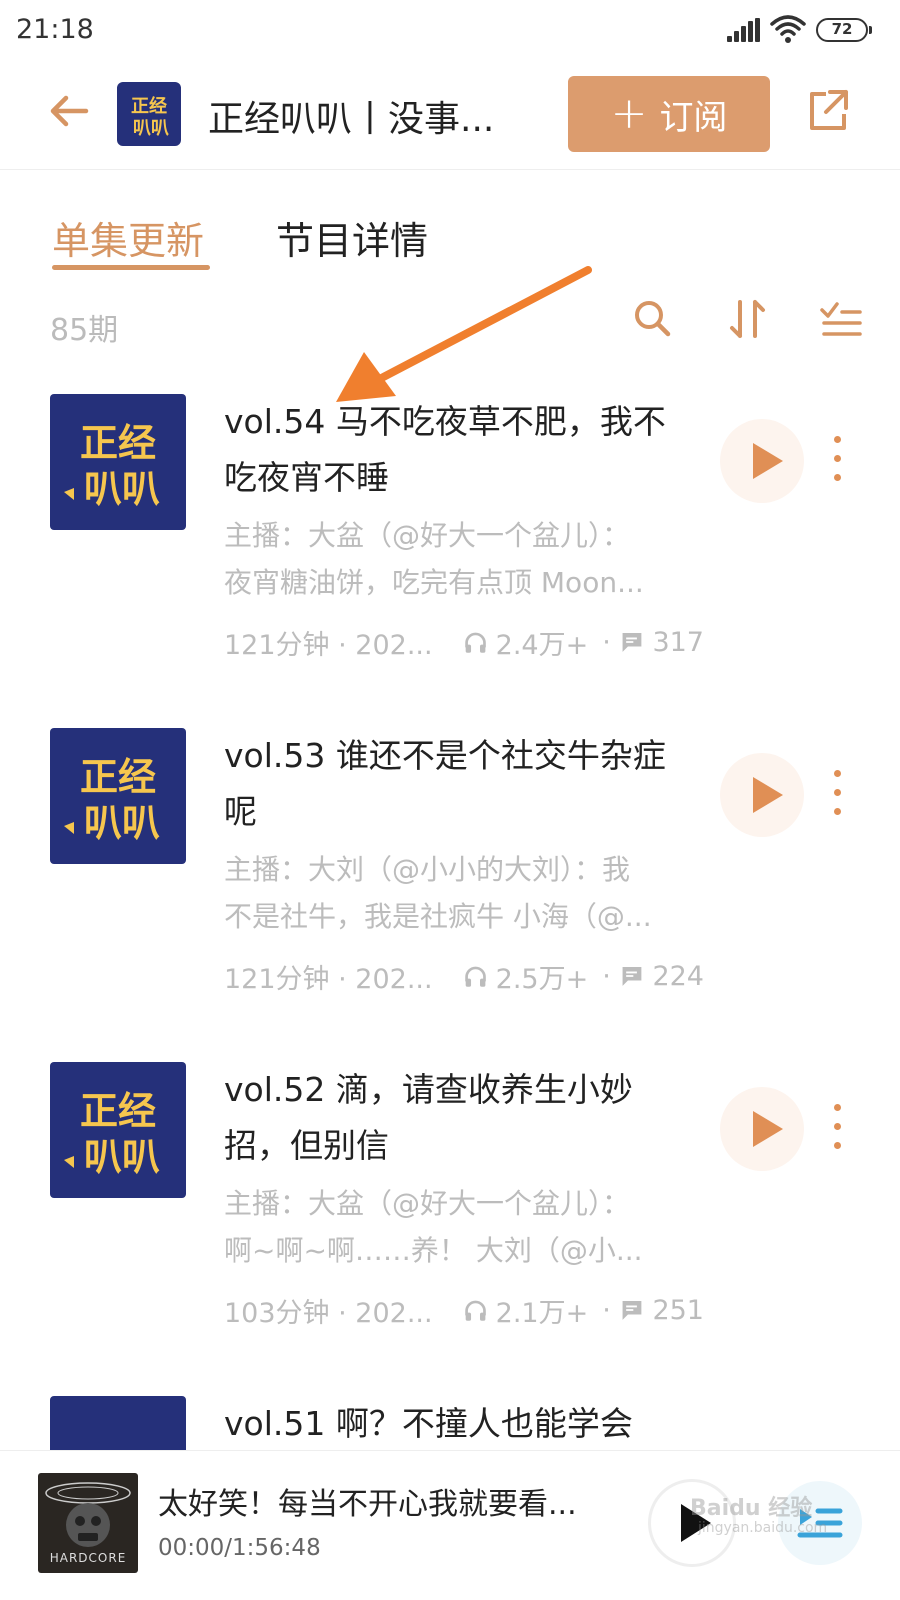  Describe the element at coordinates (55, 29) in the screenshot. I see `status-time: 21:18` at that location.